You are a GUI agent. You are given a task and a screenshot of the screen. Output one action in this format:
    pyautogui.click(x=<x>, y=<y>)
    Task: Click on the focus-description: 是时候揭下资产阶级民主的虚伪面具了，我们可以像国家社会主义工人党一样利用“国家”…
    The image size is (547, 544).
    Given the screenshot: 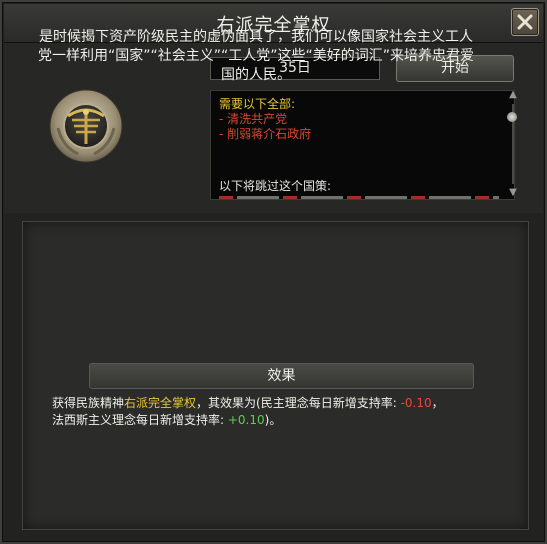 What is the action you would take?
    pyautogui.click(x=256, y=56)
    